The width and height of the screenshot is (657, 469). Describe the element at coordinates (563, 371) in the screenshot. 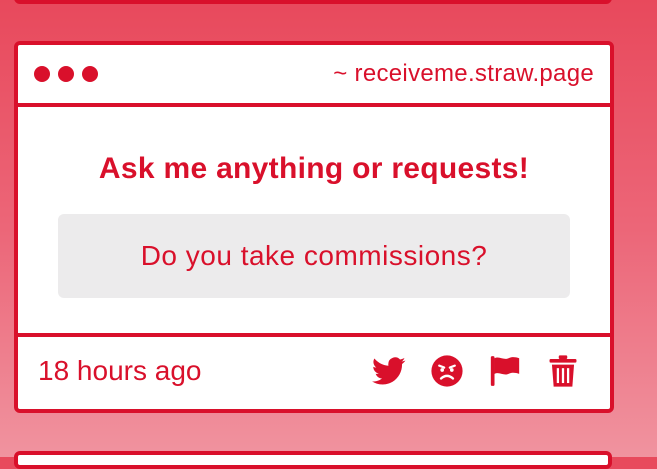

I see `trash-icon` at that location.